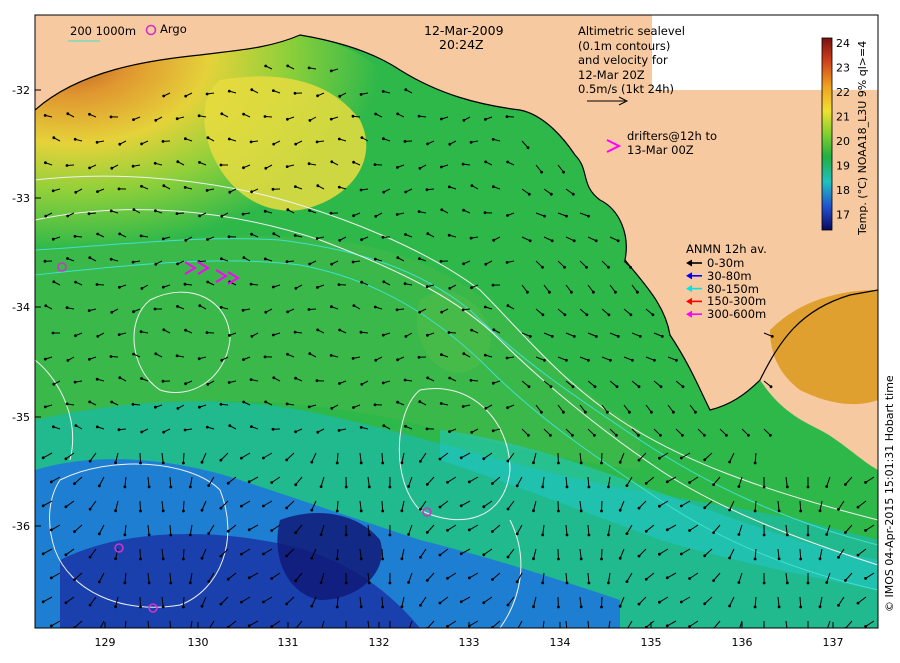 Image resolution: width=900 pixels, height=663 pixels. Describe the element at coordinates (173, 29) in the screenshot. I see `argo-legend-label: Argo` at that location.